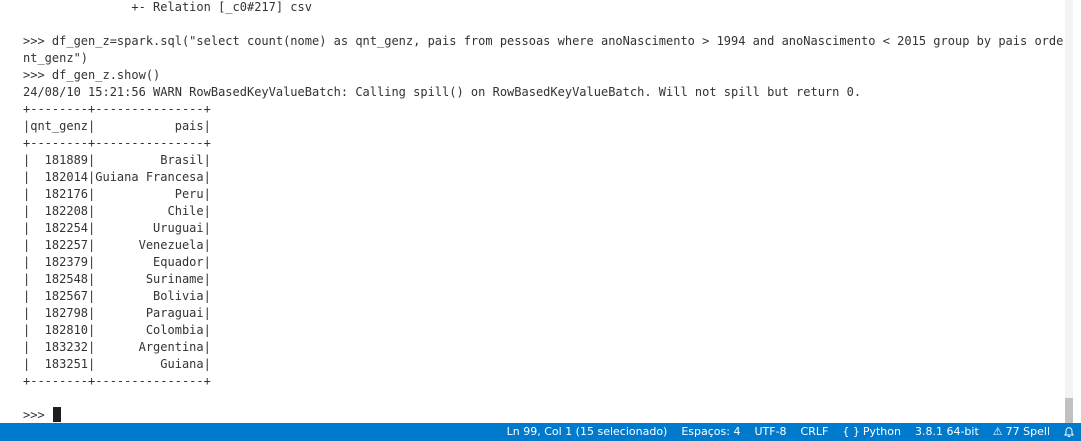 The width and height of the screenshot is (1081, 441). Describe the element at coordinates (167, 7) in the screenshot. I see `terminal-line: +- Relation [_c0#217] csv` at that location.